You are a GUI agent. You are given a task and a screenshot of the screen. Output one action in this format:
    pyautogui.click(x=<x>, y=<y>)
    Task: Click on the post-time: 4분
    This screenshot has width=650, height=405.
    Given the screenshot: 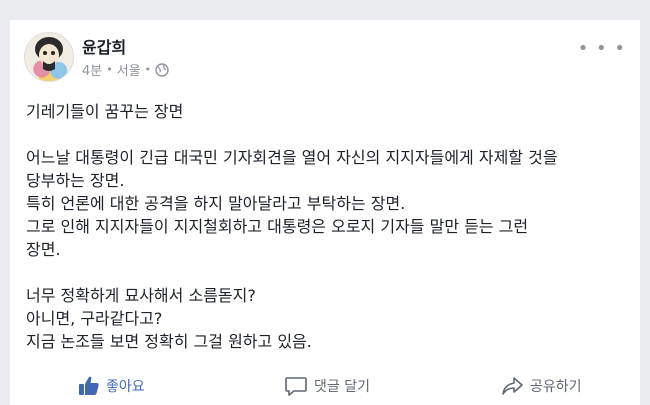 What is the action you would take?
    pyautogui.click(x=92, y=69)
    